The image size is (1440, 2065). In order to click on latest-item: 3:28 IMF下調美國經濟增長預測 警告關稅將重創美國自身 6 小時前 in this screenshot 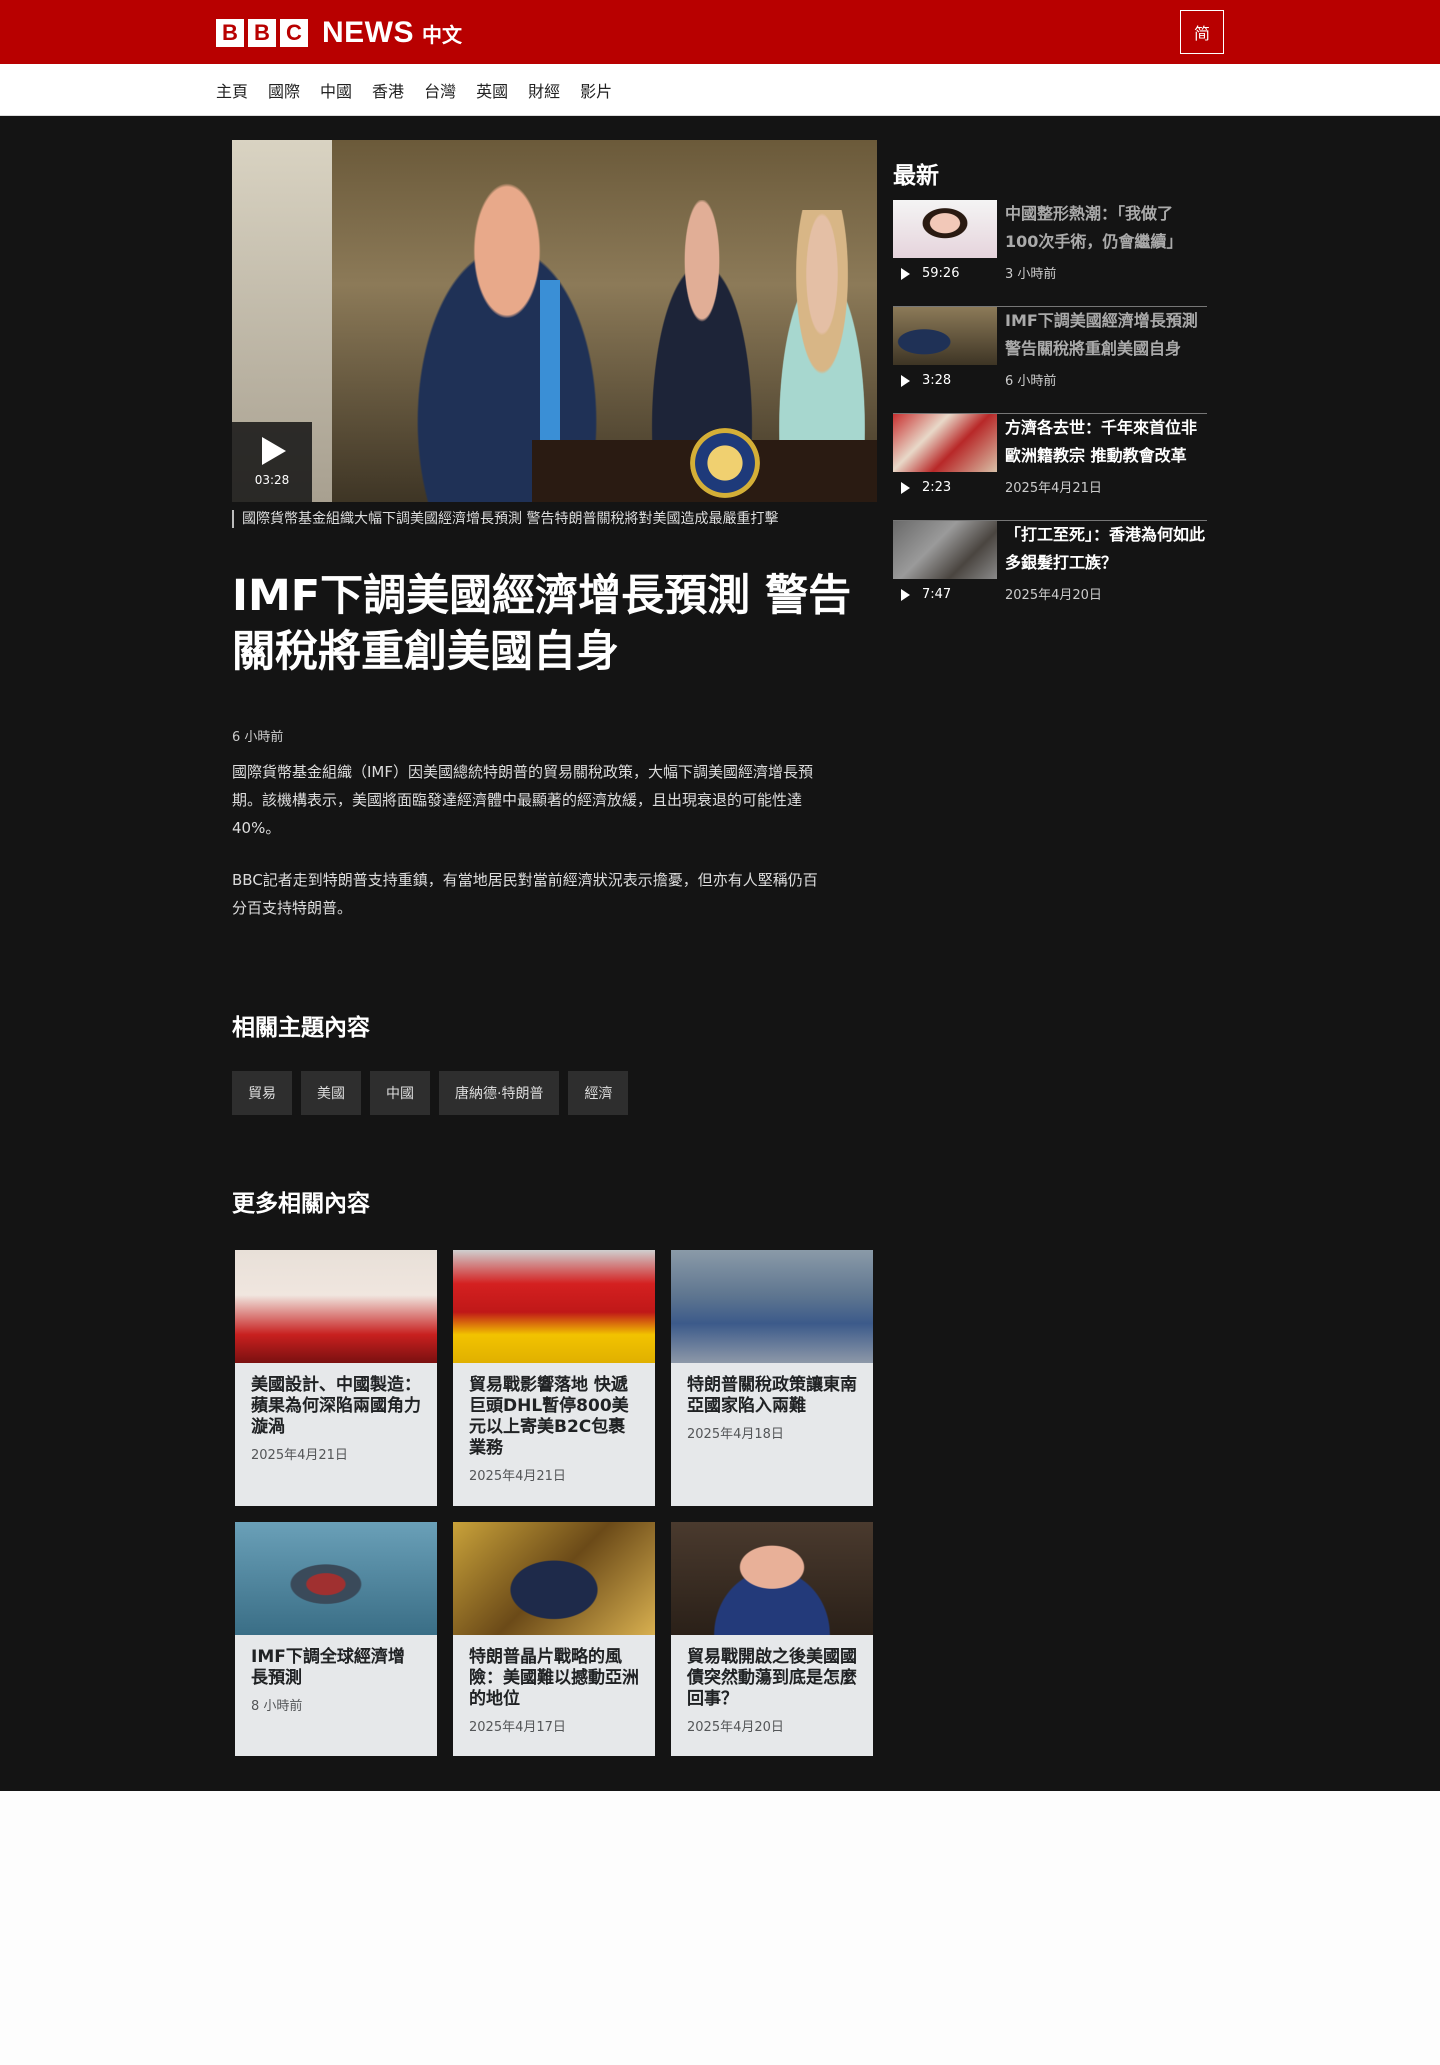, I will do `click(1050, 360)`.